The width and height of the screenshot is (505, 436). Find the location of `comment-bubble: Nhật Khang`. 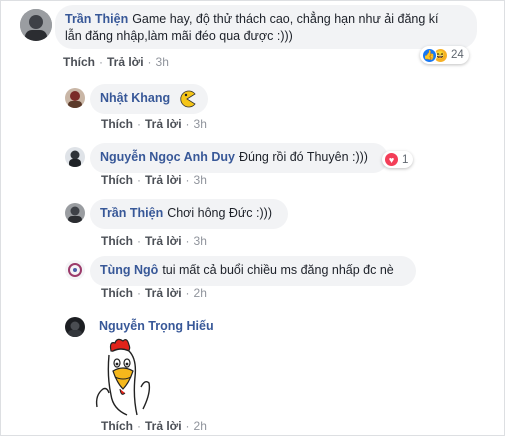

comment-bubble: Nhật Khang is located at coordinates (149, 99).